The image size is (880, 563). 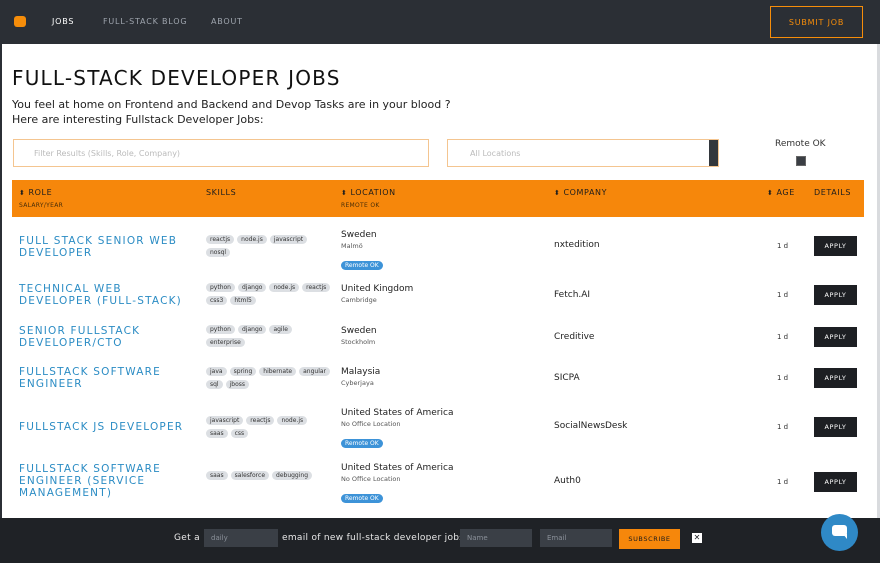 I want to click on skill-tags: saas salesforce debugging, so click(x=270, y=477).